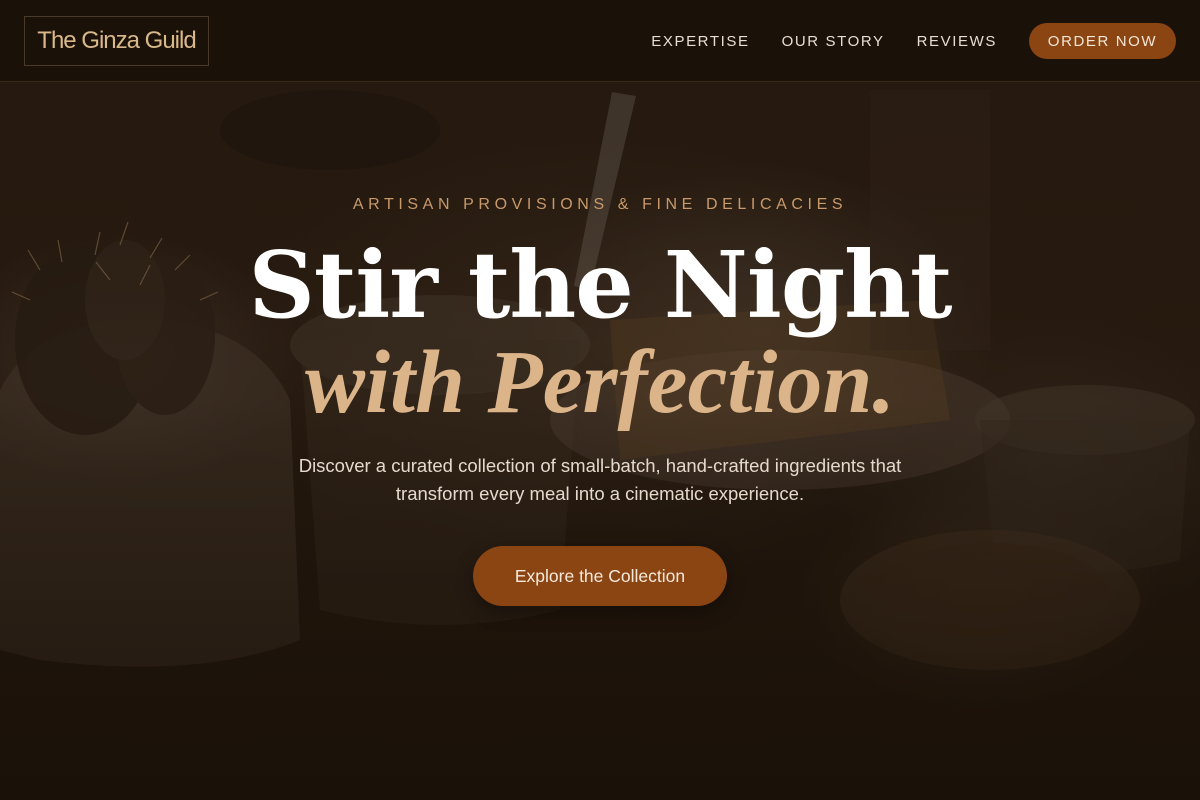 The width and height of the screenshot is (1200, 800). What do you see at coordinates (600, 576) in the screenshot?
I see `explore-collection-button: Explore the Collection` at bounding box center [600, 576].